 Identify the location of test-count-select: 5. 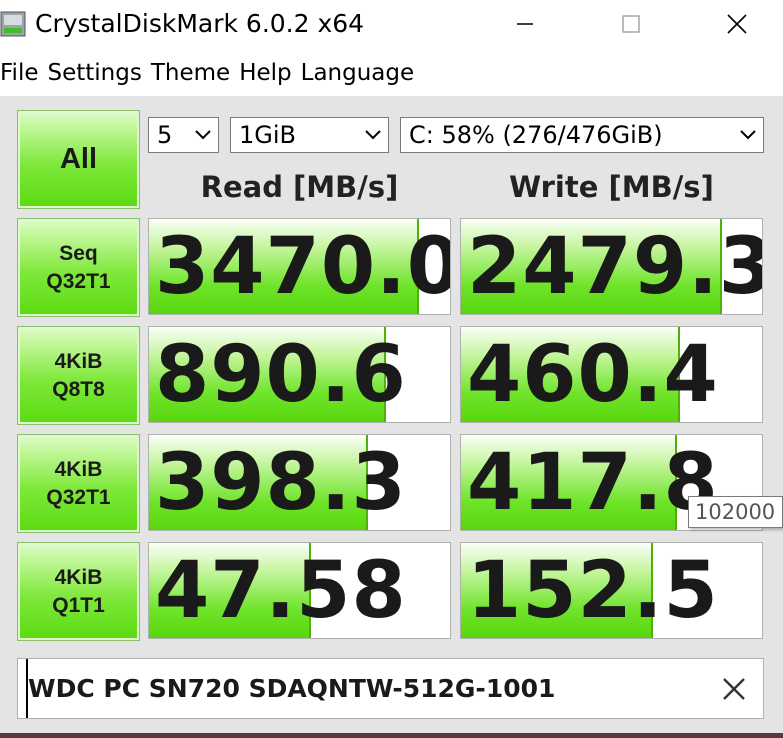
(183, 135).